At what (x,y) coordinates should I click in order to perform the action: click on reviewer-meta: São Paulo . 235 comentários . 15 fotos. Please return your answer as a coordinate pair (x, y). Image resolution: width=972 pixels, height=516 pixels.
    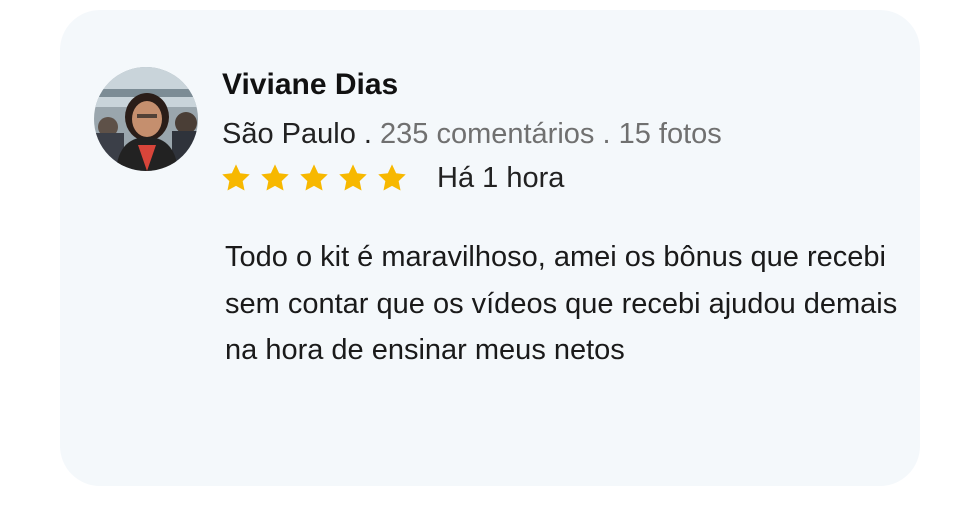
    Looking at the image, I should click on (472, 134).